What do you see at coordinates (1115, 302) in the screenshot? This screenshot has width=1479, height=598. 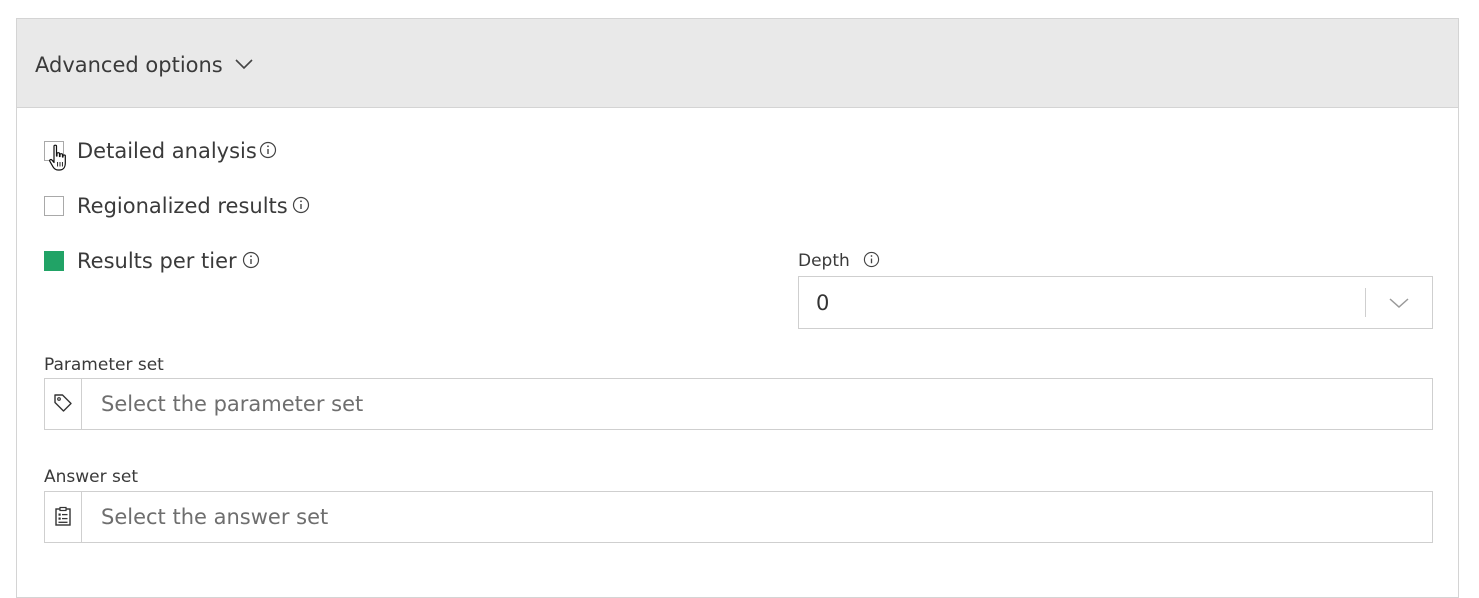 I see `depth-select: 0` at bounding box center [1115, 302].